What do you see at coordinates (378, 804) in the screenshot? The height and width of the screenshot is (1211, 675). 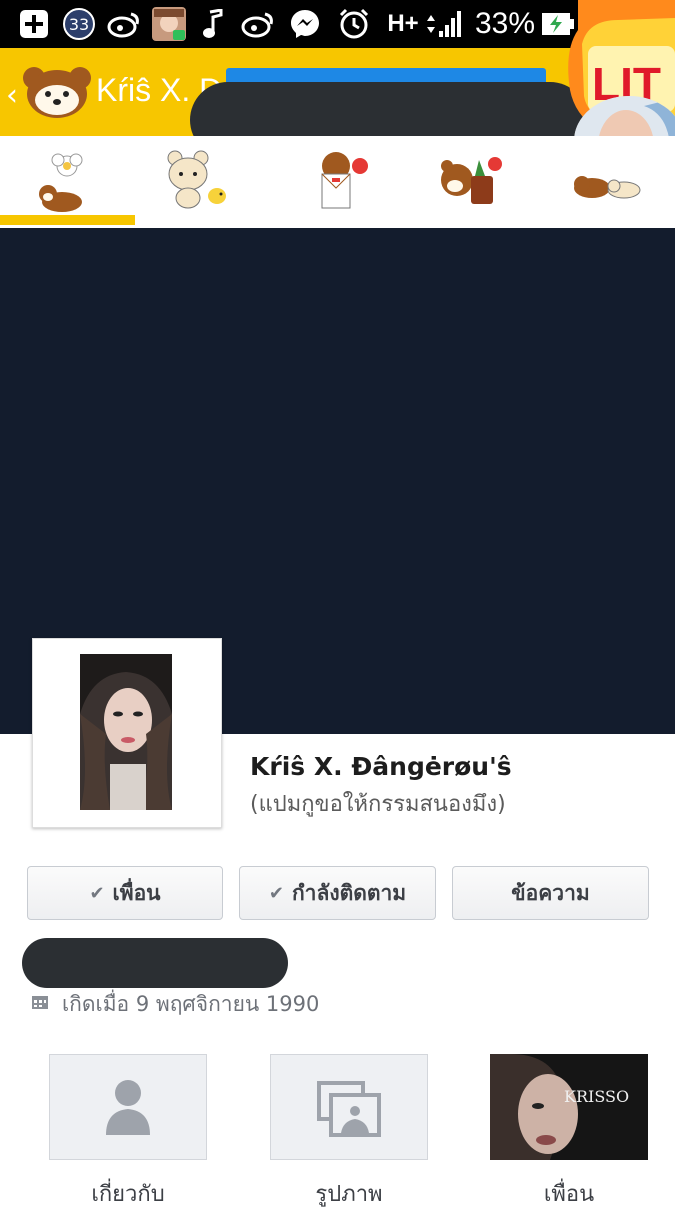 I see `profile-alt-name: (แปมกูขอให้กรรมสนองมึง)` at bounding box center [378, 804].